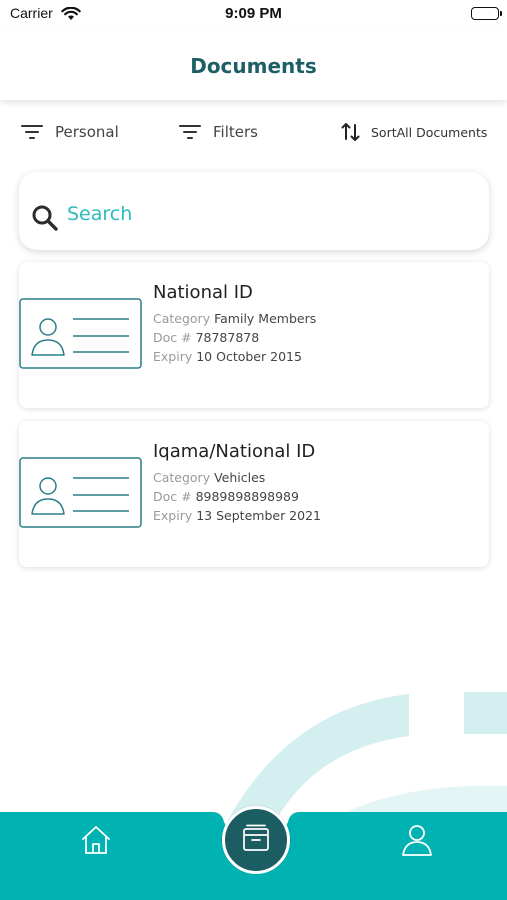 The height and width of the screenshot is (900, 507). I want to click on expiry-value: 10 October 2015, so click(249, 356).